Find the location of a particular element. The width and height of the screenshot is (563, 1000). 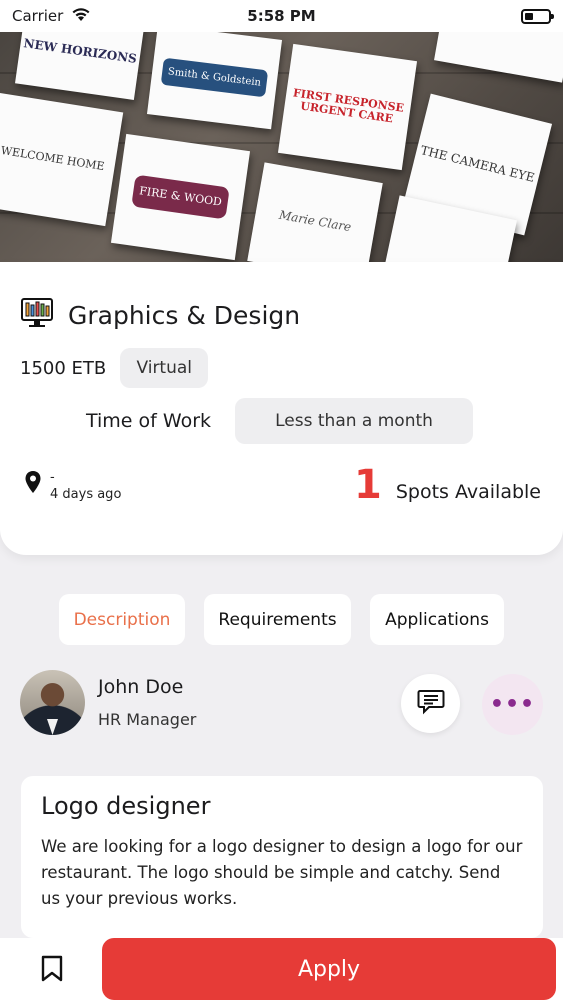

bottom-action-bar: Apply is located at coordinates (281, 969).